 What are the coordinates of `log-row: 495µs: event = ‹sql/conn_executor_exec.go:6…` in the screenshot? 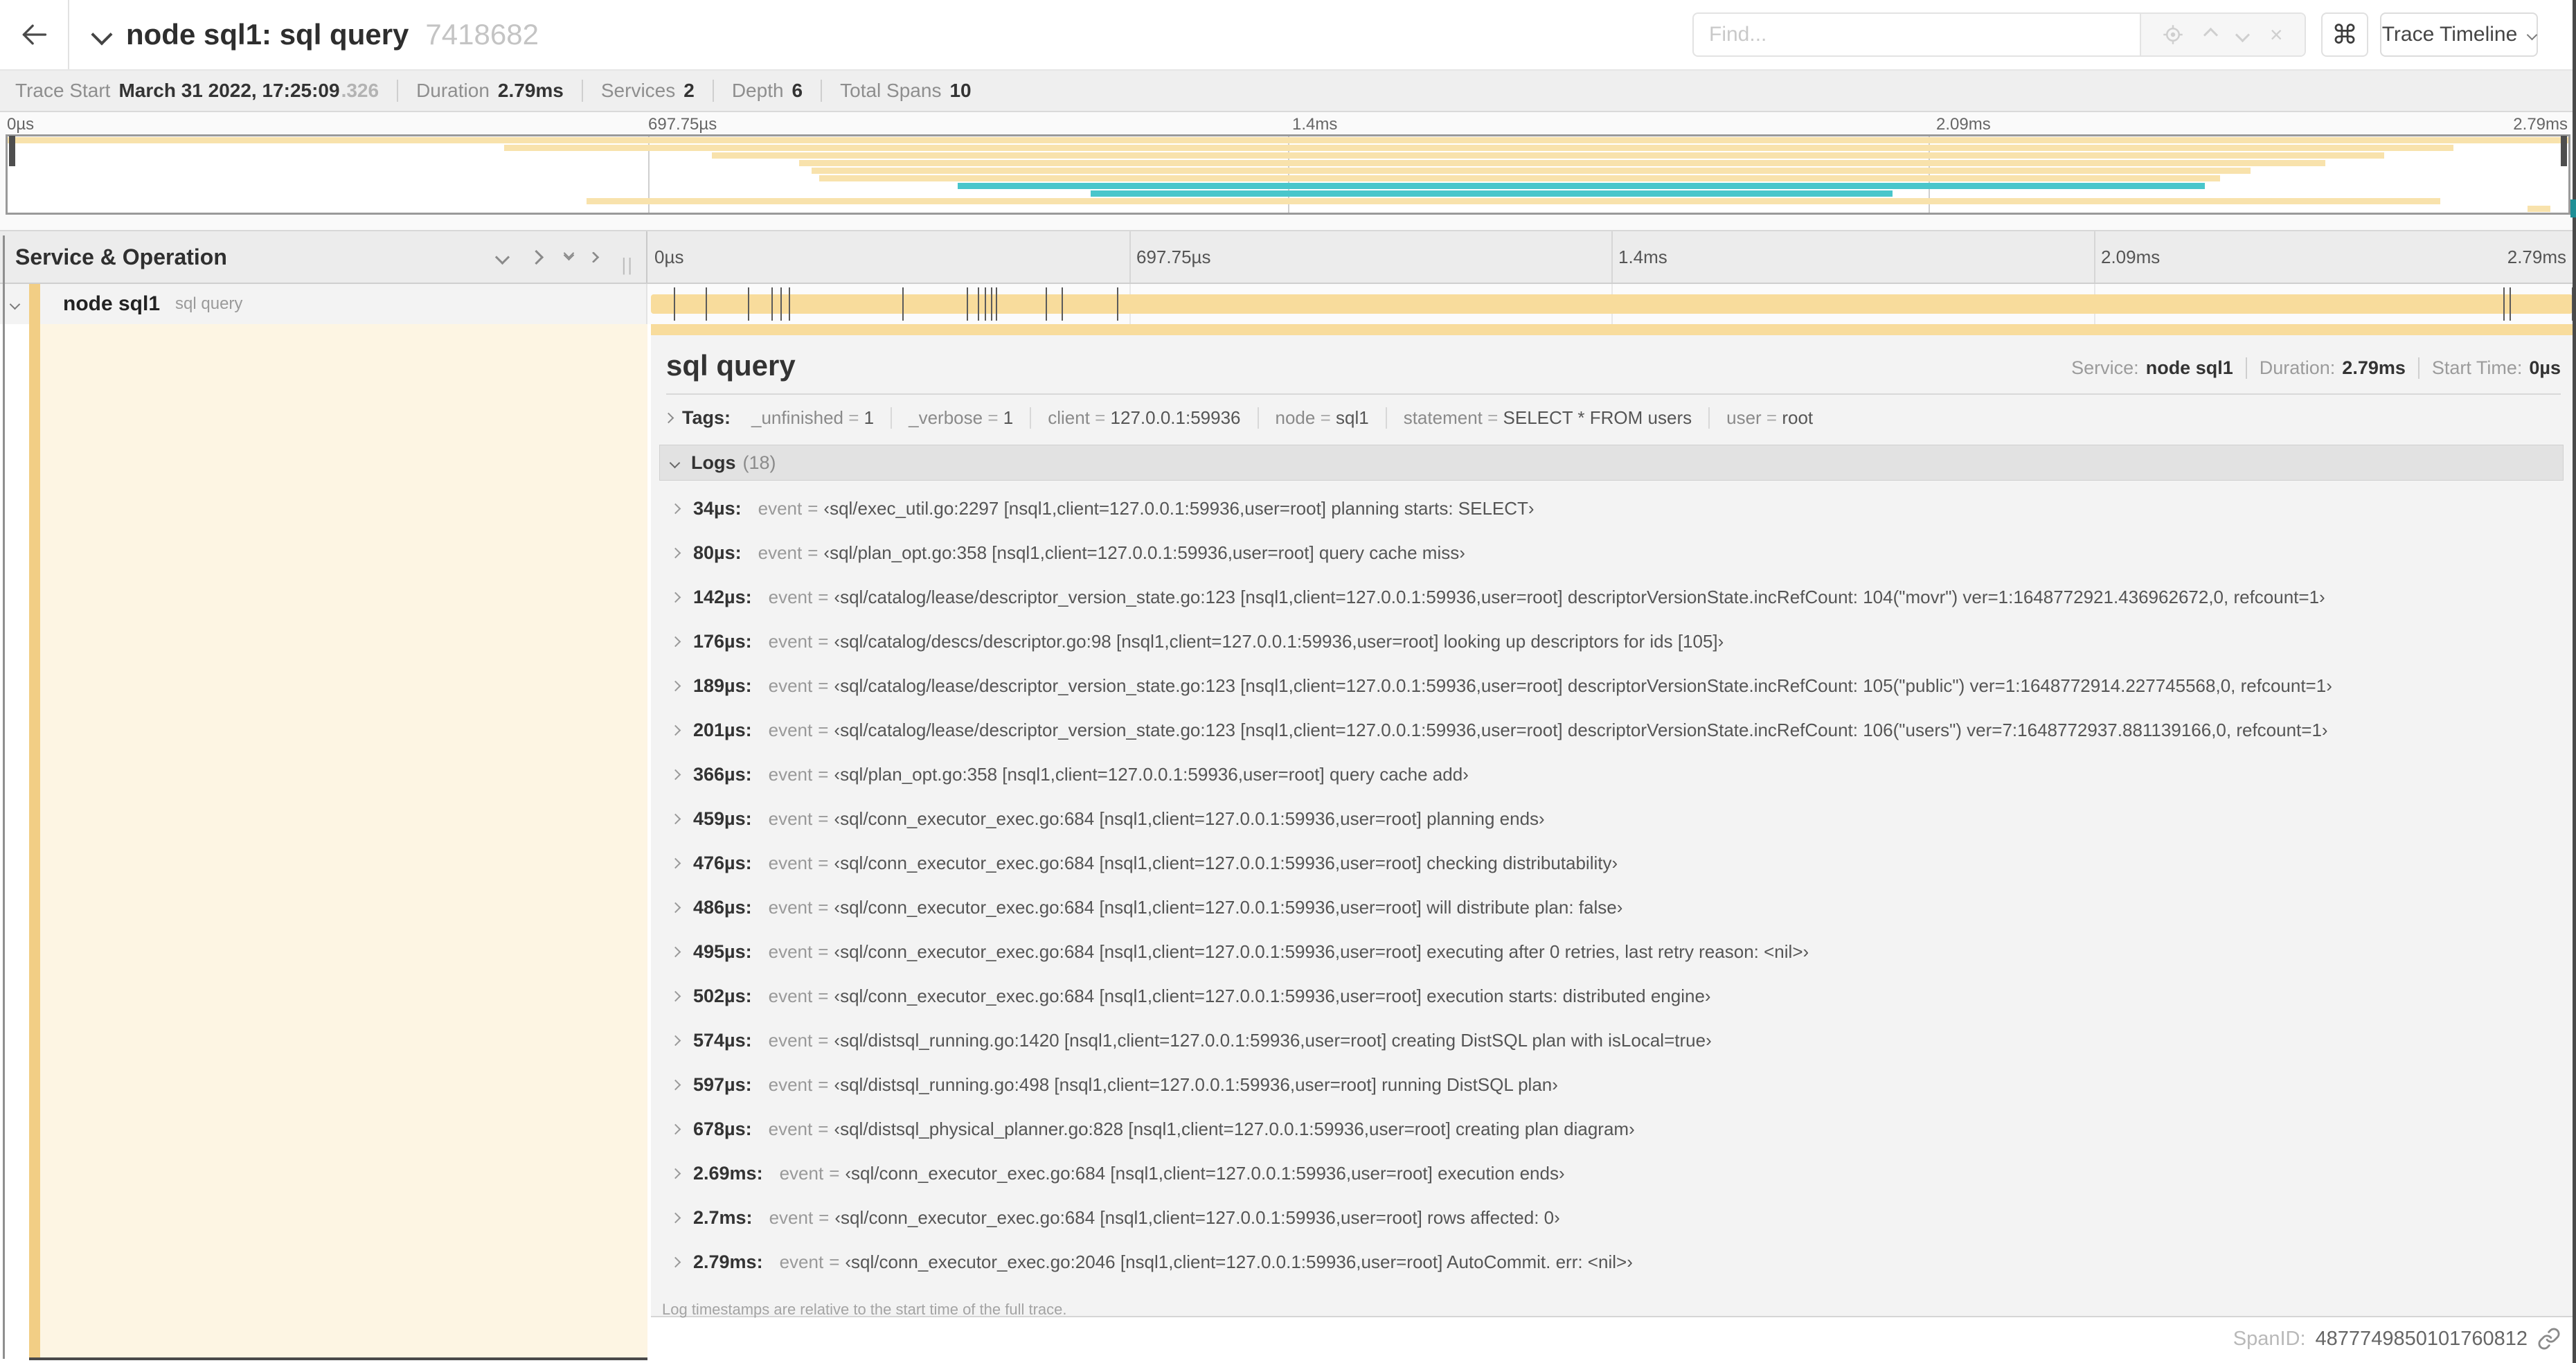 It's located at (1612, 952).